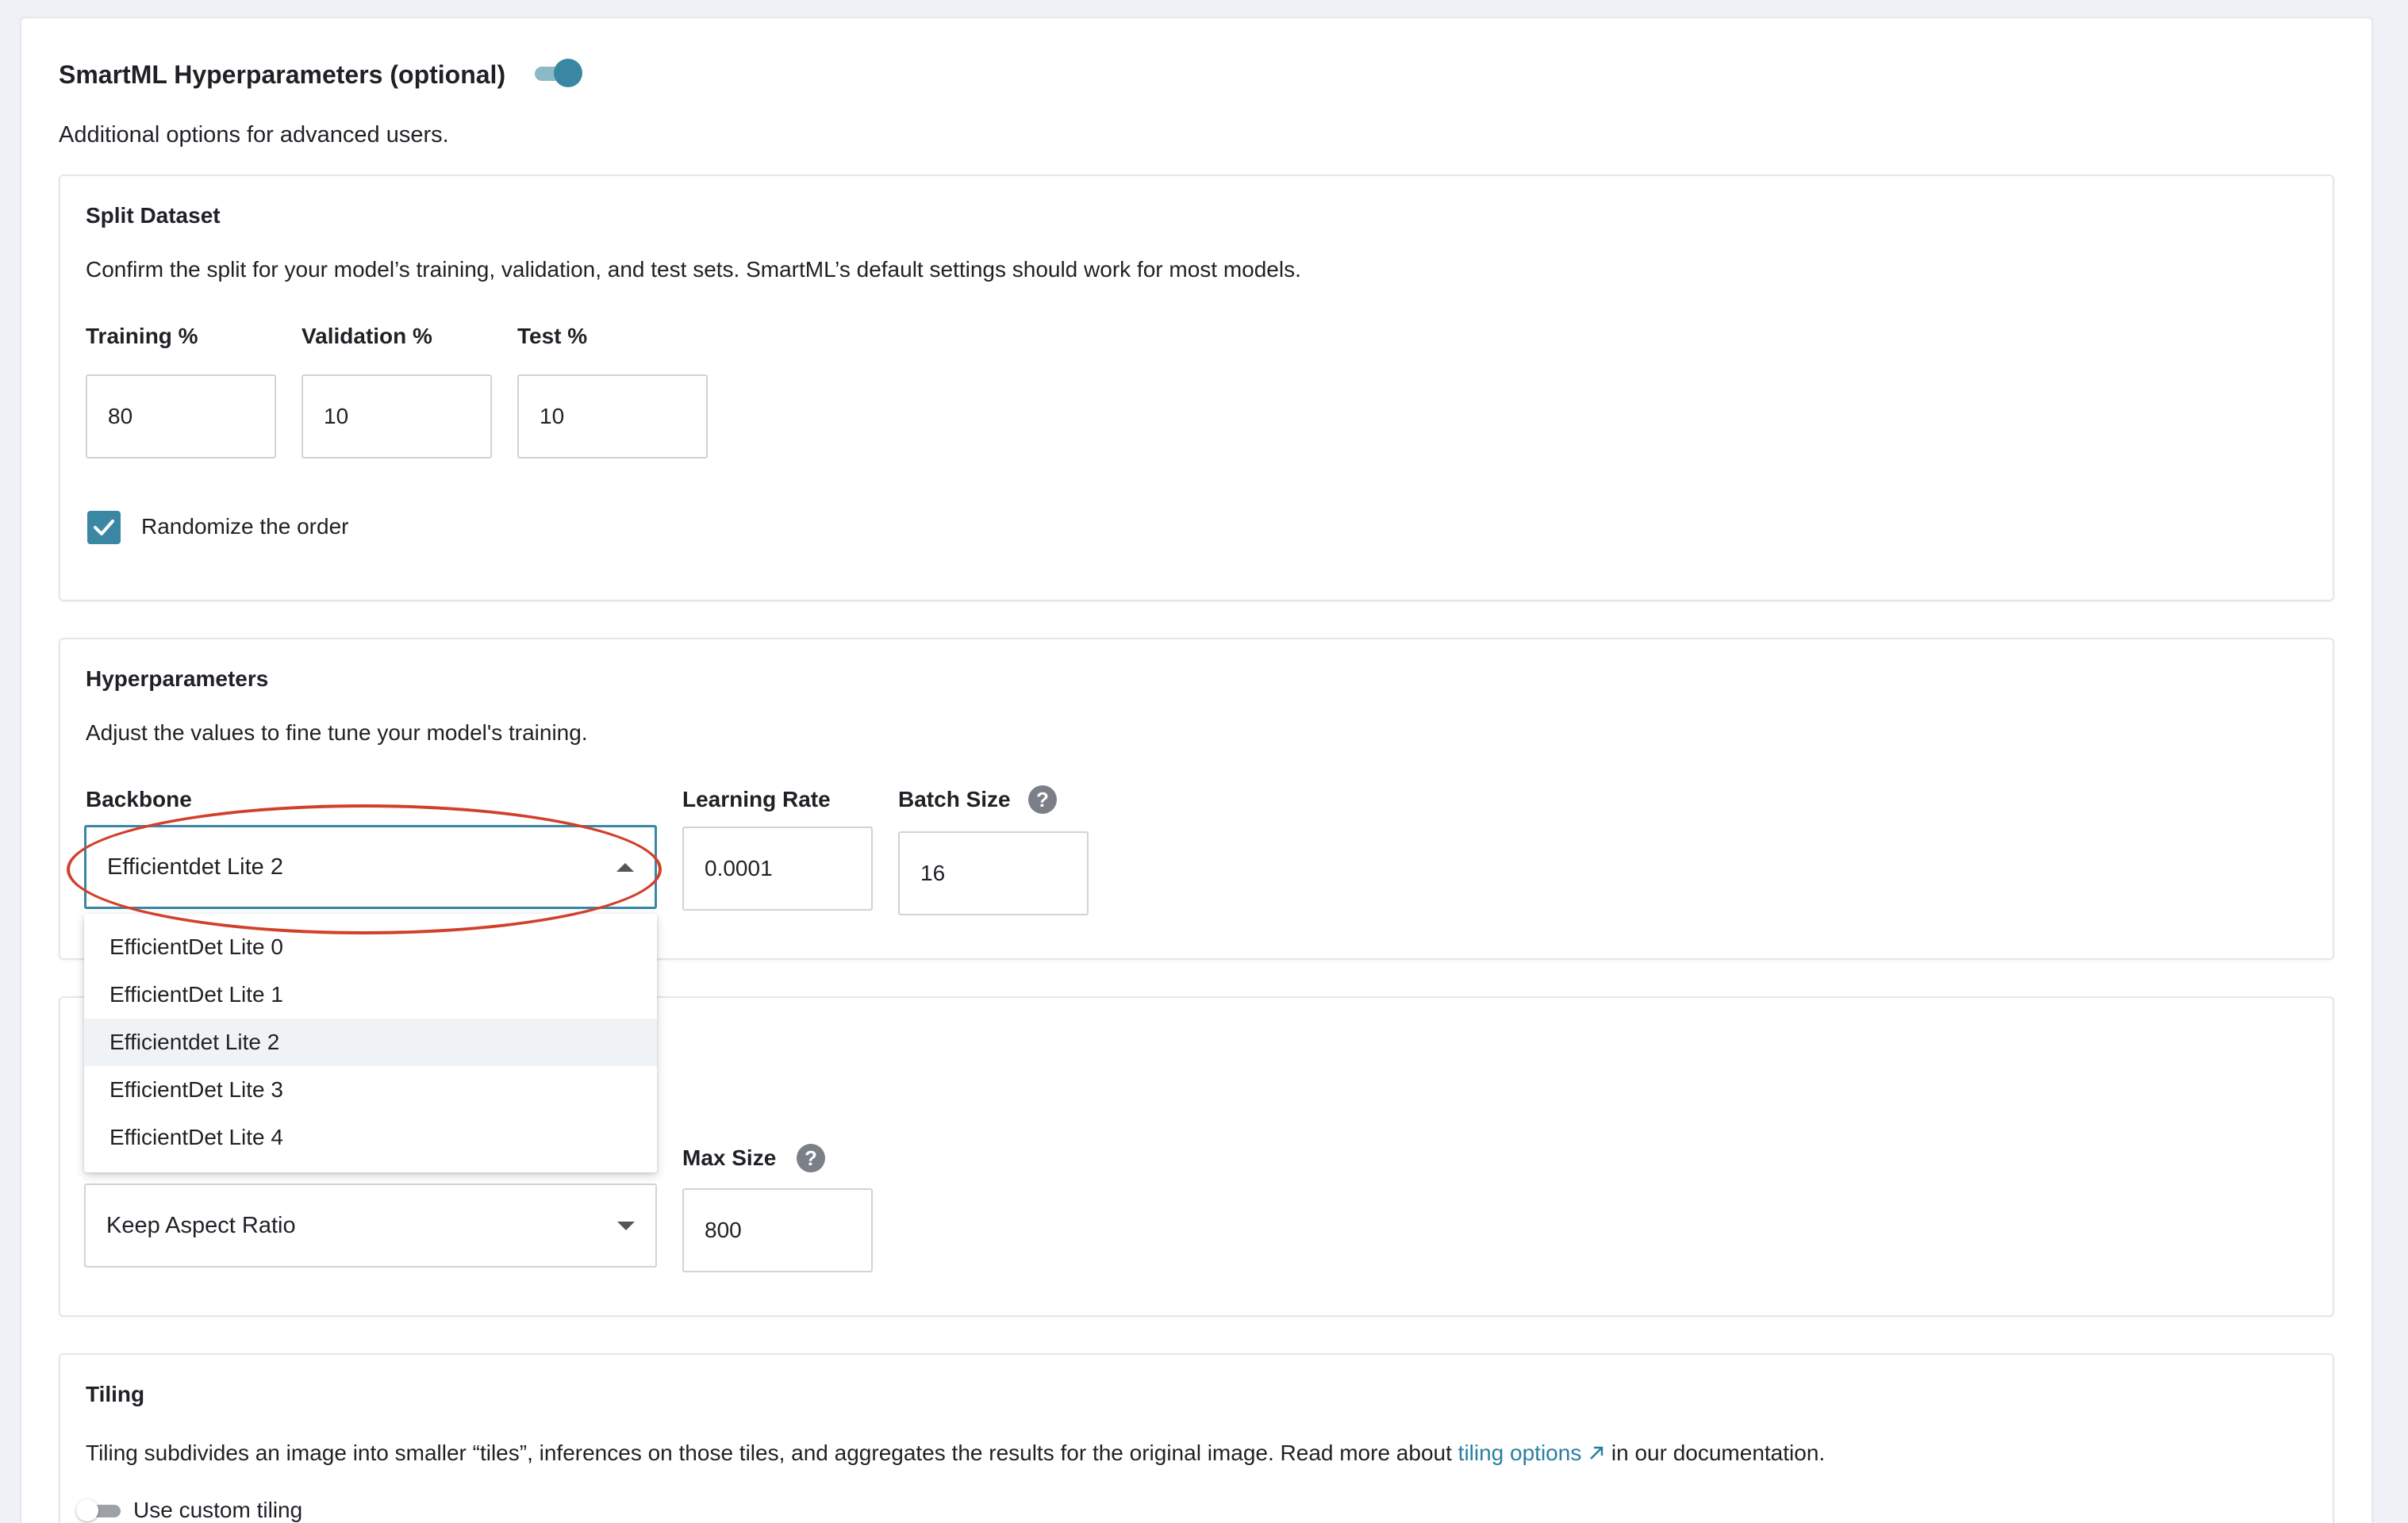  Describe the element at coordinates (139, 799) in the screenshot. I see `backbone-label: Backbone` at that location.